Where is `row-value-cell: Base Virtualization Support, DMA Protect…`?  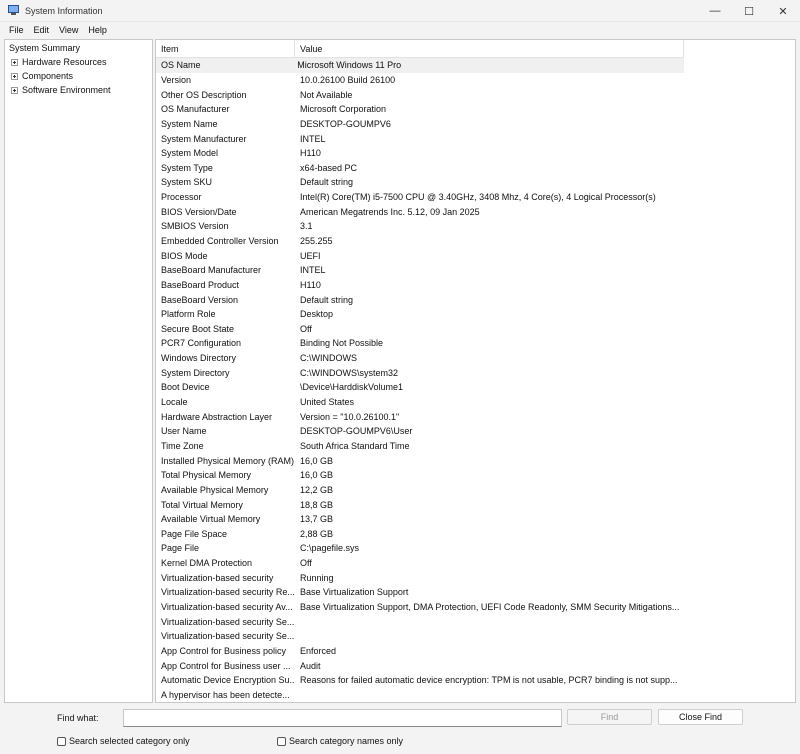 row-value-cell: Base Virtualization Support, DMA Protect… is located at coordinates (495, 607).